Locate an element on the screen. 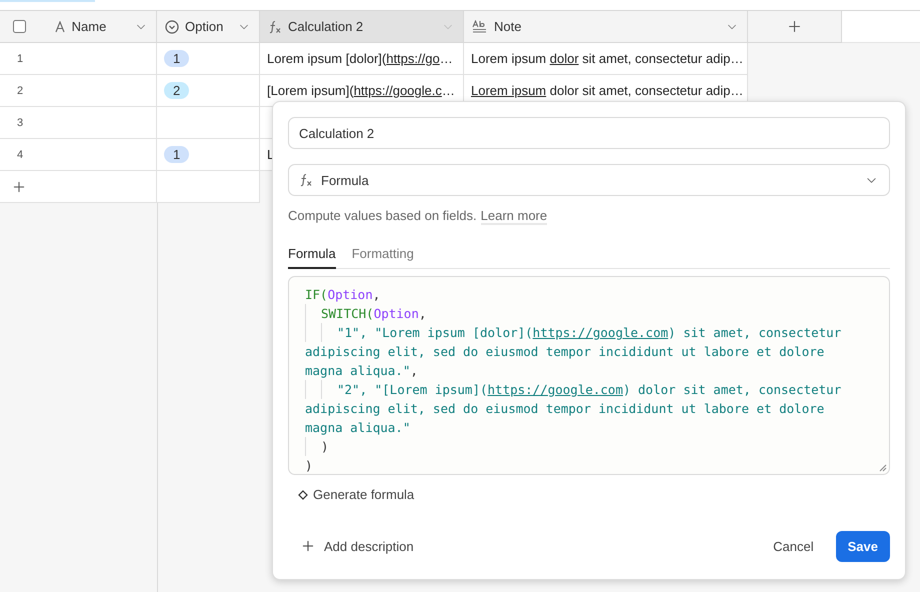 Image resolution: width=920 pixels, height=592 pixels. column-header: Name is located at coordinates (78, 27).